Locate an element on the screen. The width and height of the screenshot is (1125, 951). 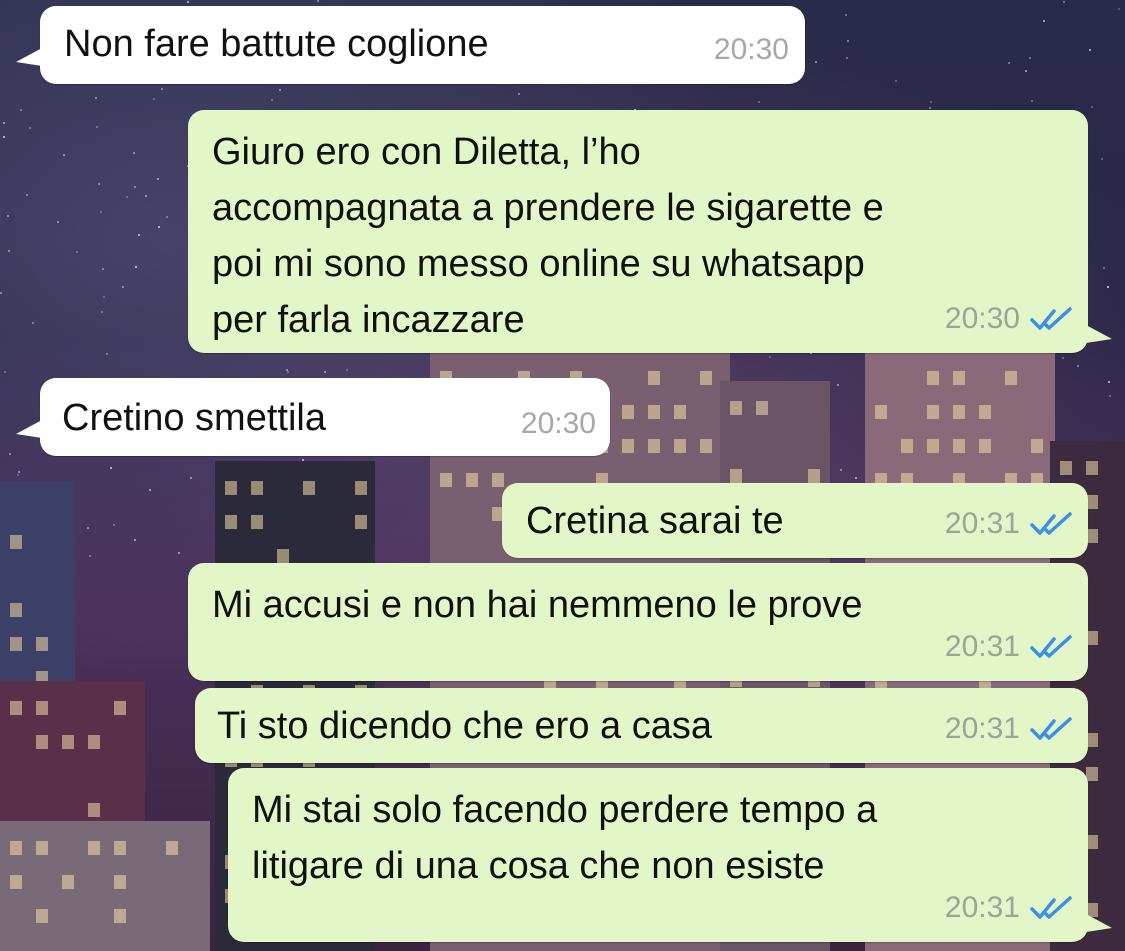
message-incoming: Non fare battute coglione 20:30 is located at coordinates (410, 45).